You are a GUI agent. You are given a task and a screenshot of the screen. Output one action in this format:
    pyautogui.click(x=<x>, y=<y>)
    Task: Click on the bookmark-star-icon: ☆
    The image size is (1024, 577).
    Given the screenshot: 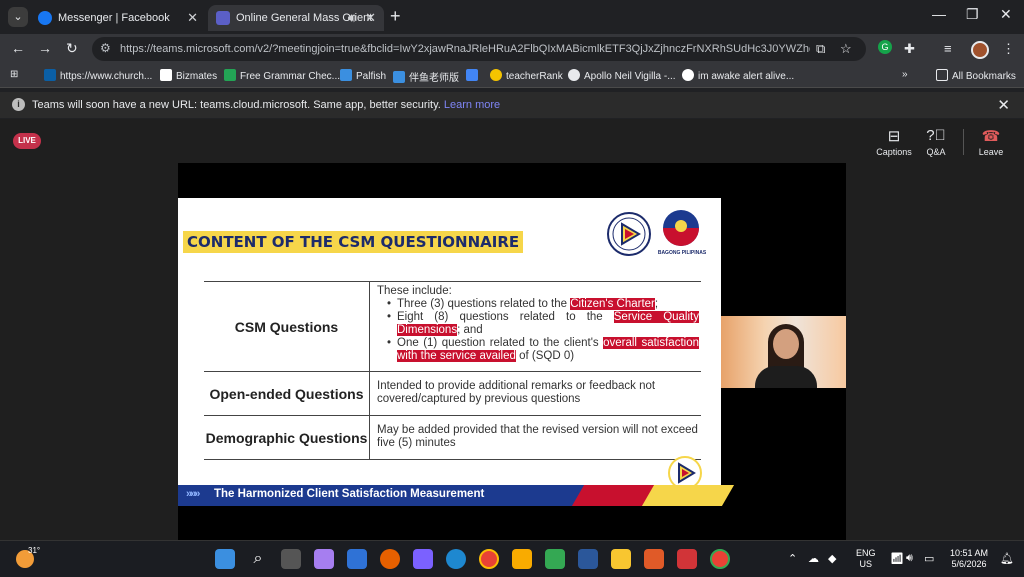 What is the action you would take?
    pyautogui.click(x=846, y=49)
    